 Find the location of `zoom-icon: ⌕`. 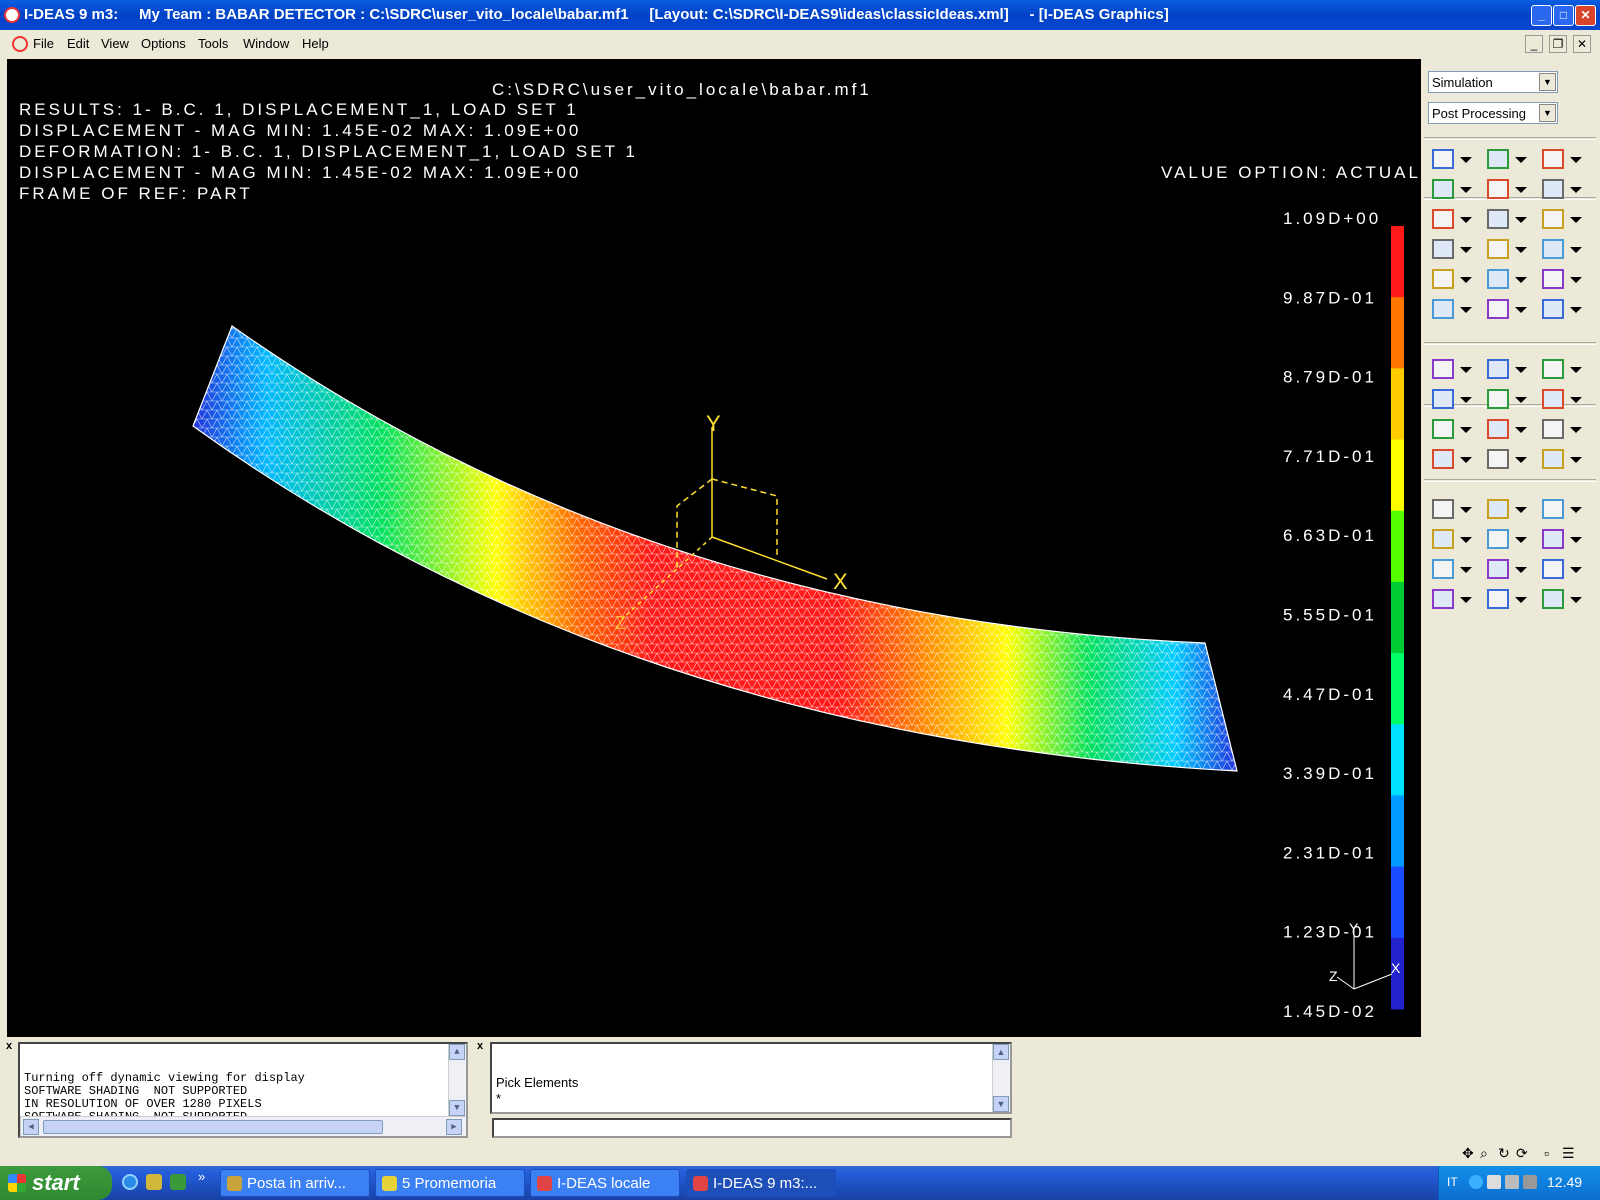

zoom-icon: ⌕ is located at coordinates (1484, 1153).